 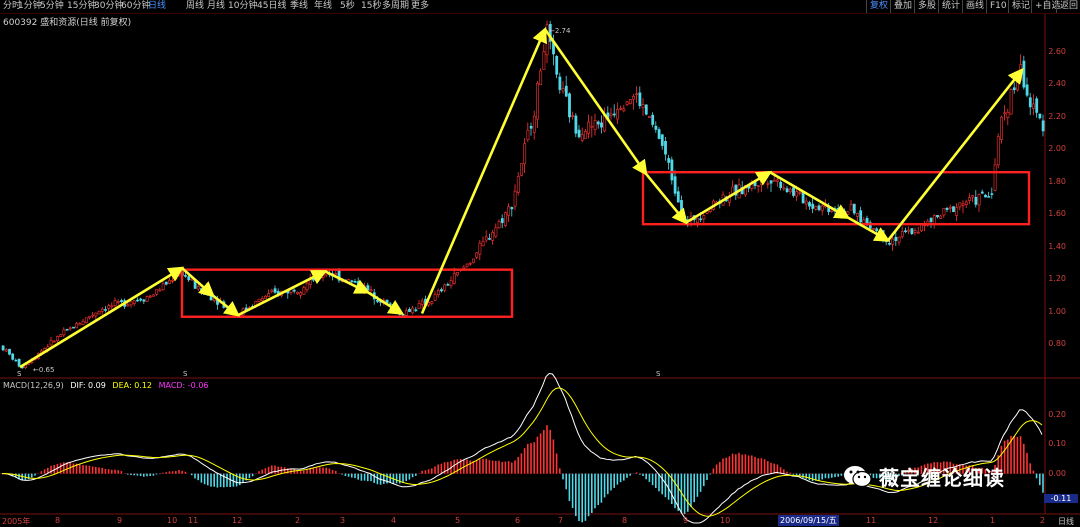 I want to click on tab-9: 10分钟, so click(x=242, y=6).